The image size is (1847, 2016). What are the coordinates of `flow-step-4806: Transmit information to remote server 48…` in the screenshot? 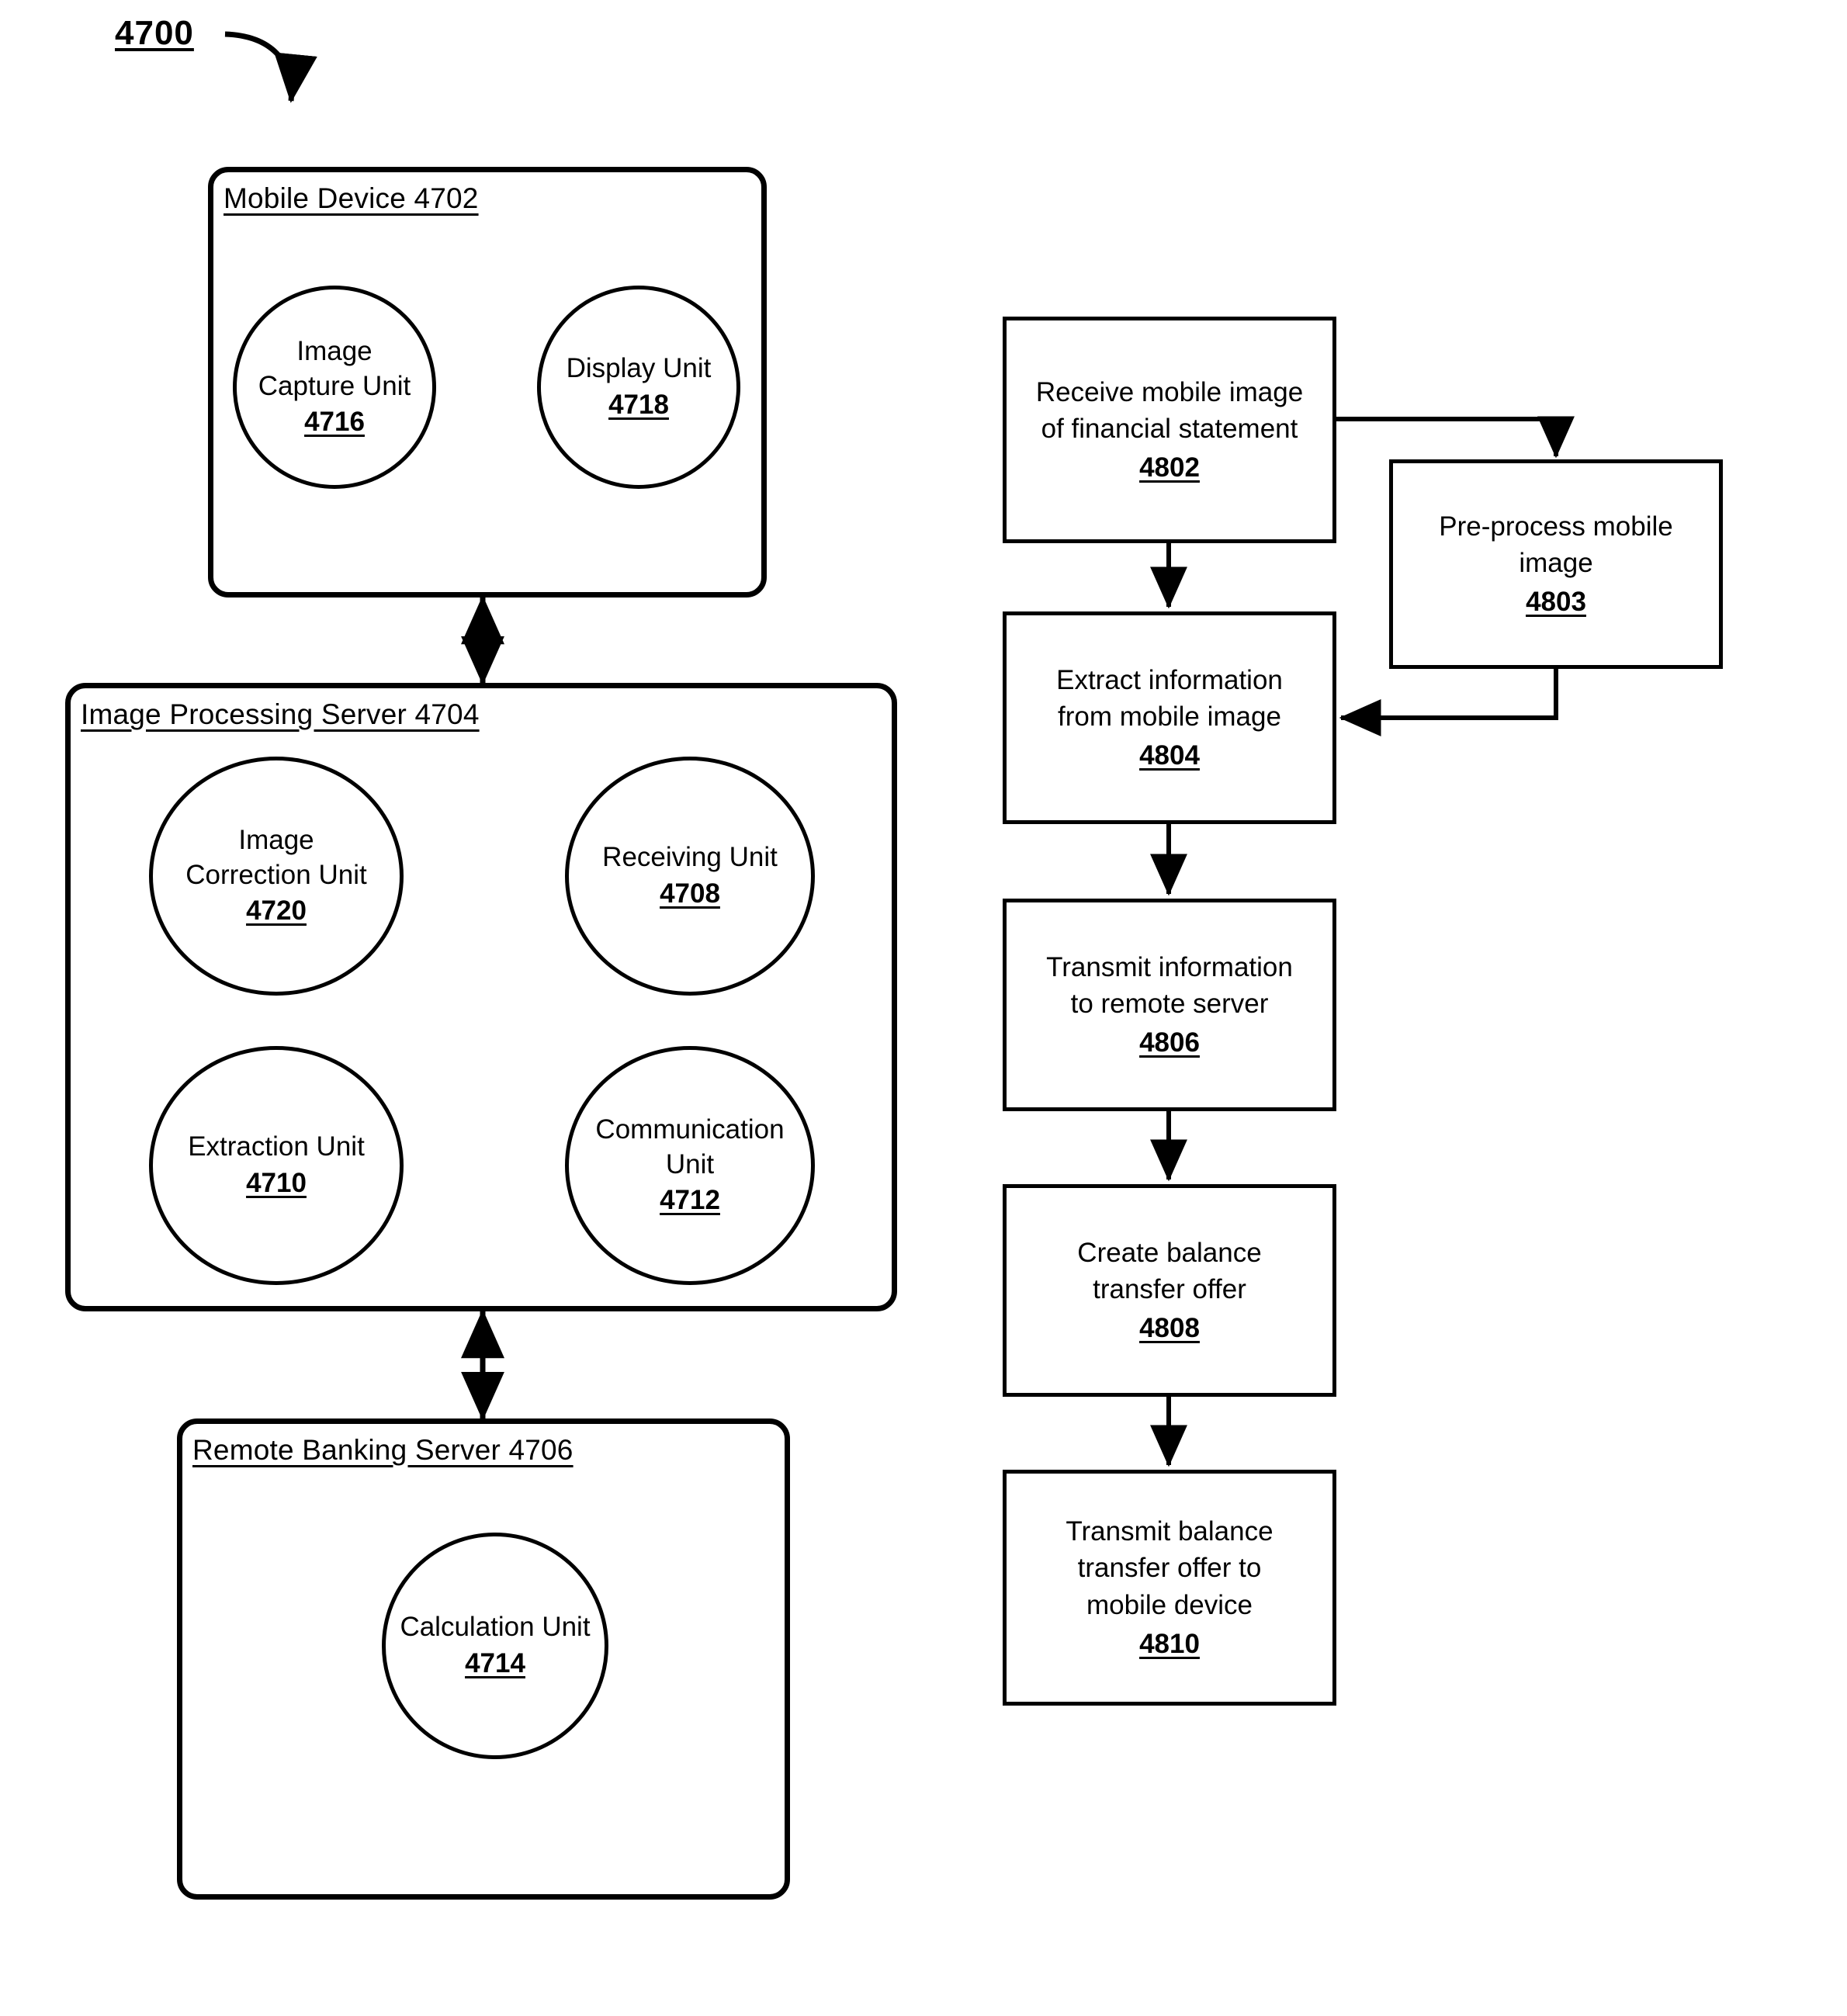 It's located at (1169, 1005).